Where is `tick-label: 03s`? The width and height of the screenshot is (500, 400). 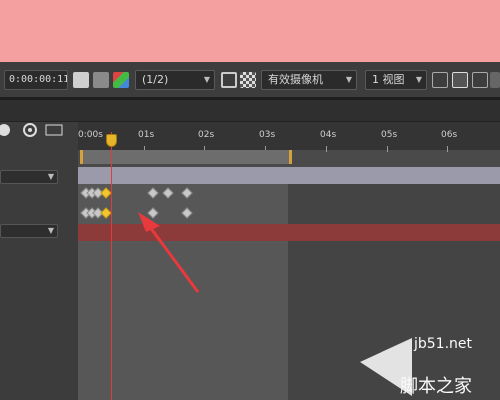
tick-label: 03s is located at coordinates (267, 135).